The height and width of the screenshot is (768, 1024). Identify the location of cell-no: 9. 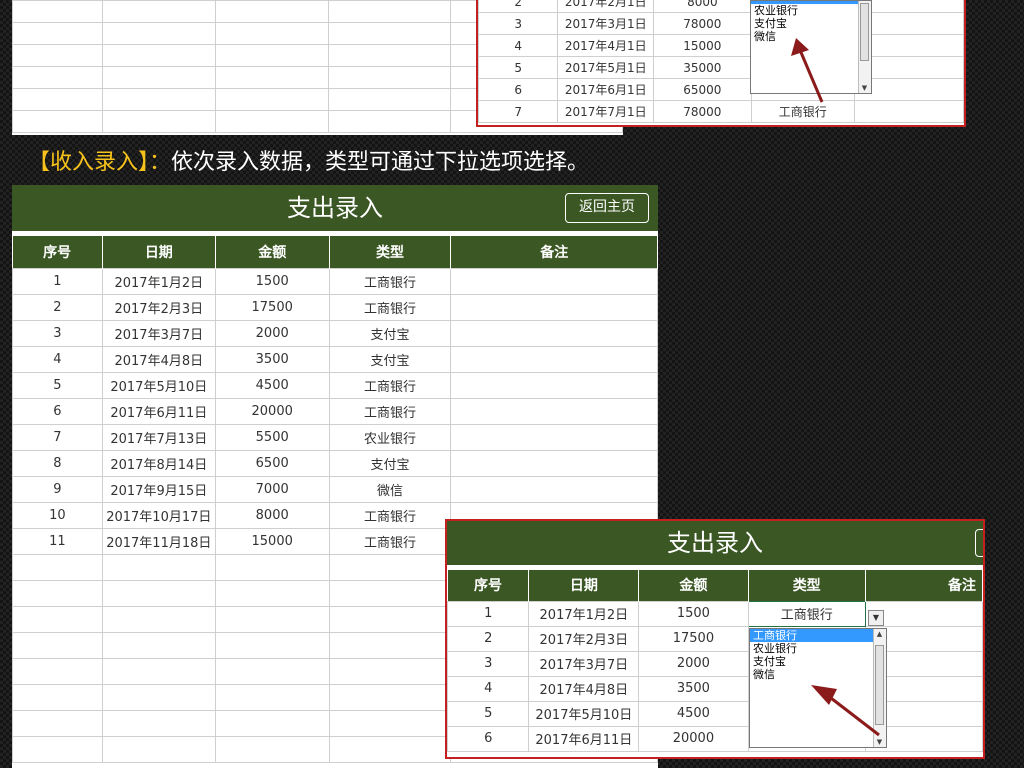
(57, 489).